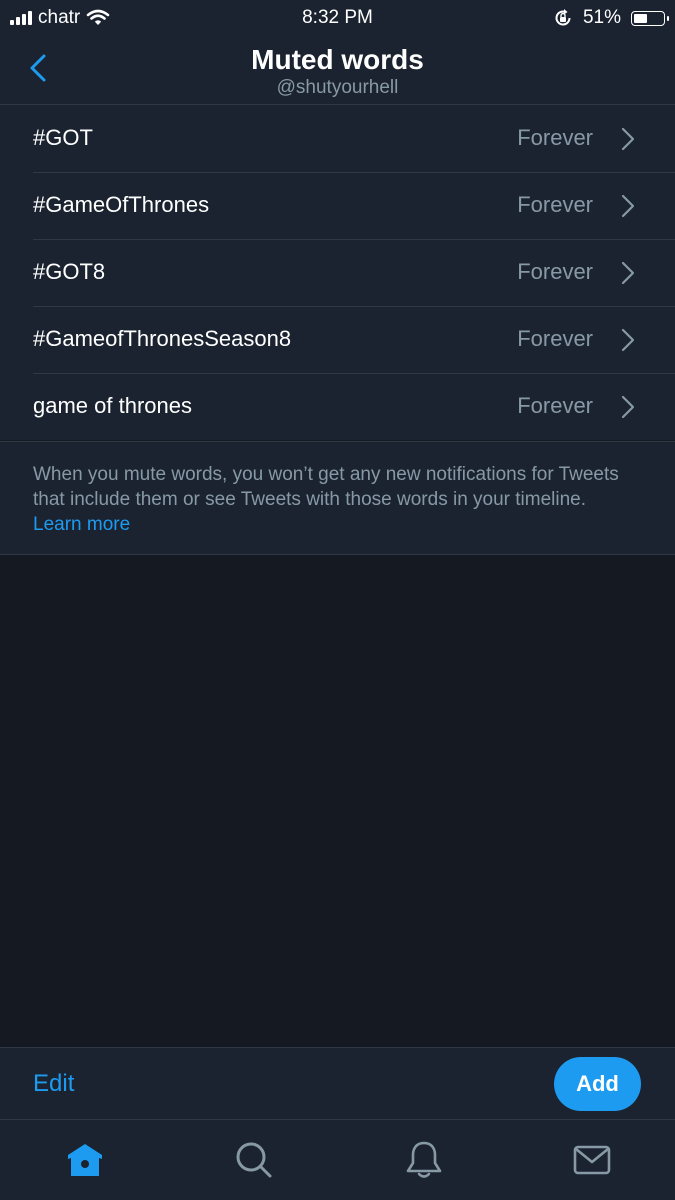 This screenshot has height=1200, width=675. What do you see at coordinates (597, 1084) in the screenshot?
I see `add-button: Add` at bounding box center [597, 1084].